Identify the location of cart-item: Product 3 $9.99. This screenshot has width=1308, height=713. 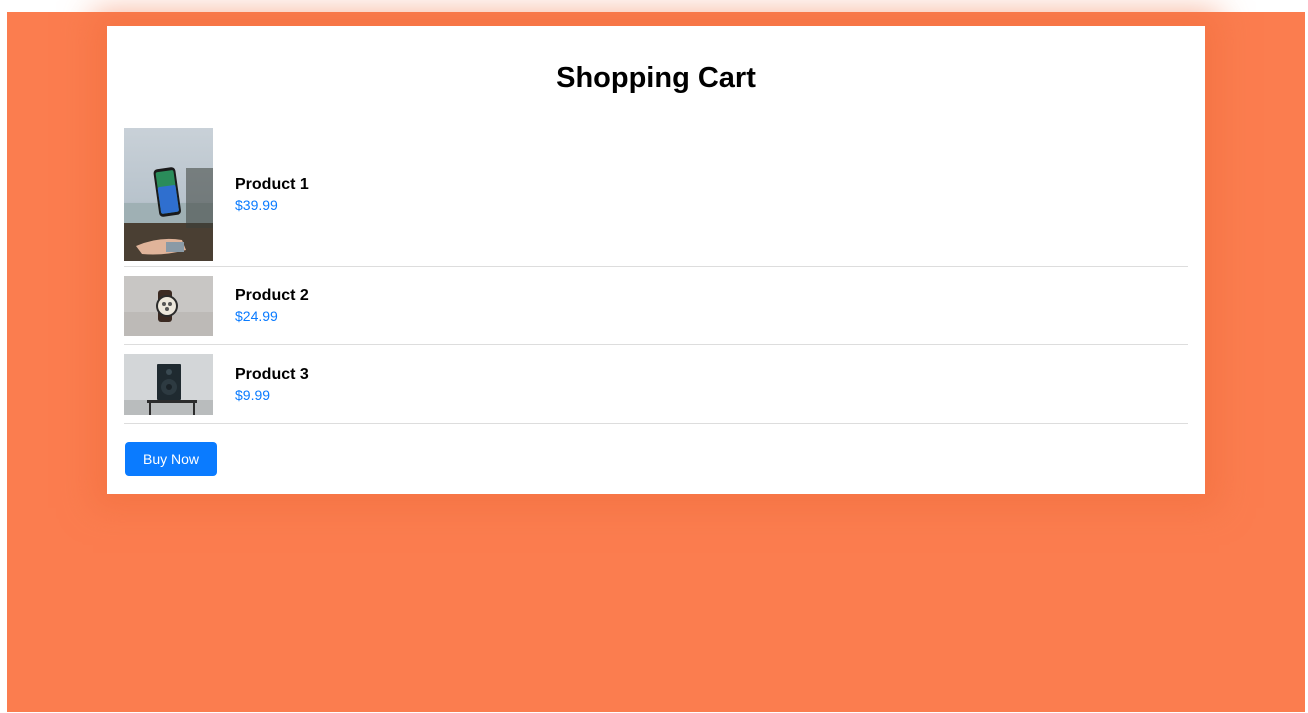
(656, 384).